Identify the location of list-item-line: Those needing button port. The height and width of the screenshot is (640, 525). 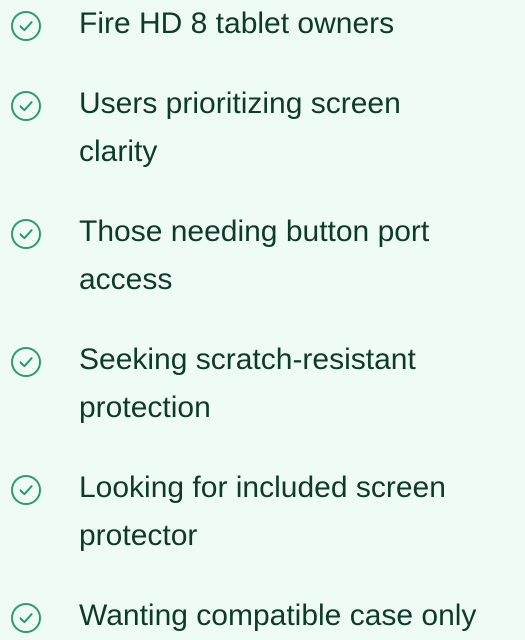
(254, 231).